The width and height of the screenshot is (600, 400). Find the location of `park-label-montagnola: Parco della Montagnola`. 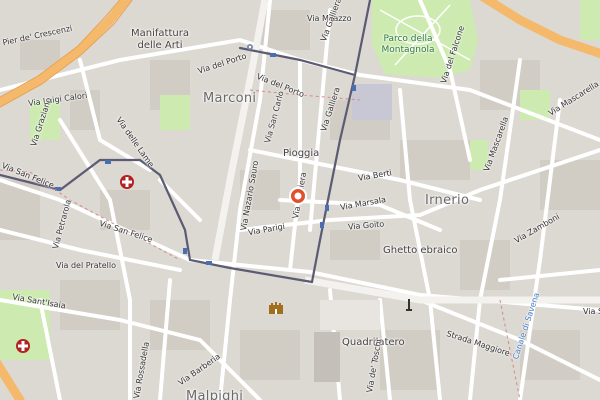

park-label-montagnola: Parco della Montagnola is located at coordinates (408, 44).